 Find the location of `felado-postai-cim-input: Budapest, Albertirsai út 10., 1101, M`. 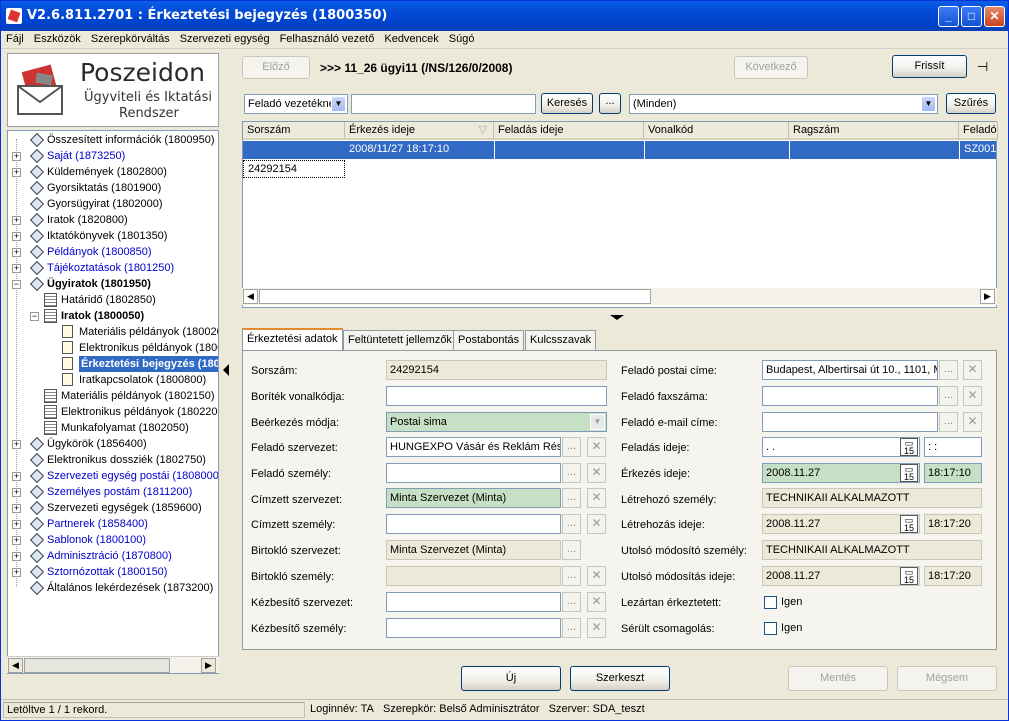

felado-postai-cim-input: Budapest, Albertirsai út 10., 1101, M is located at coordinates (850, 370).